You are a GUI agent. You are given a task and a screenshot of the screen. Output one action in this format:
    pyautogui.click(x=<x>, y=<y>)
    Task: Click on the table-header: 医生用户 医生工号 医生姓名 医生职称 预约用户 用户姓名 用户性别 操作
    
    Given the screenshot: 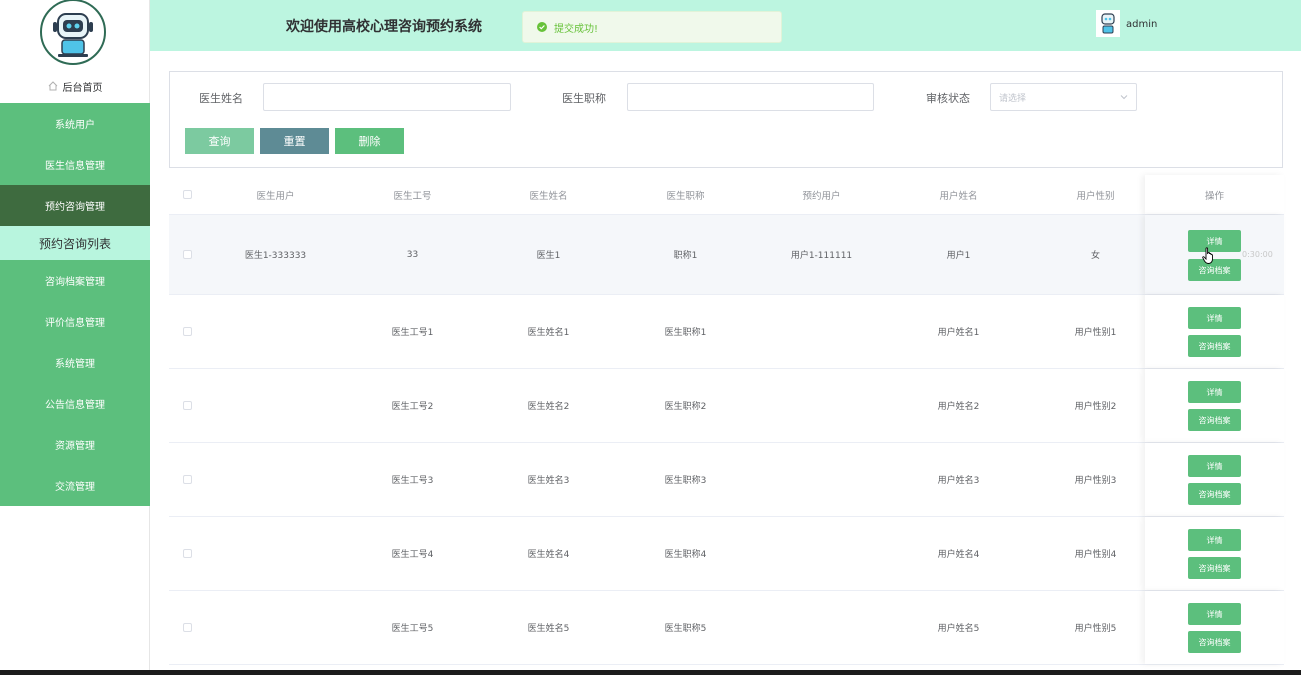 What is the action you would take?
    pyautogui.click(x=726, y=195)
    